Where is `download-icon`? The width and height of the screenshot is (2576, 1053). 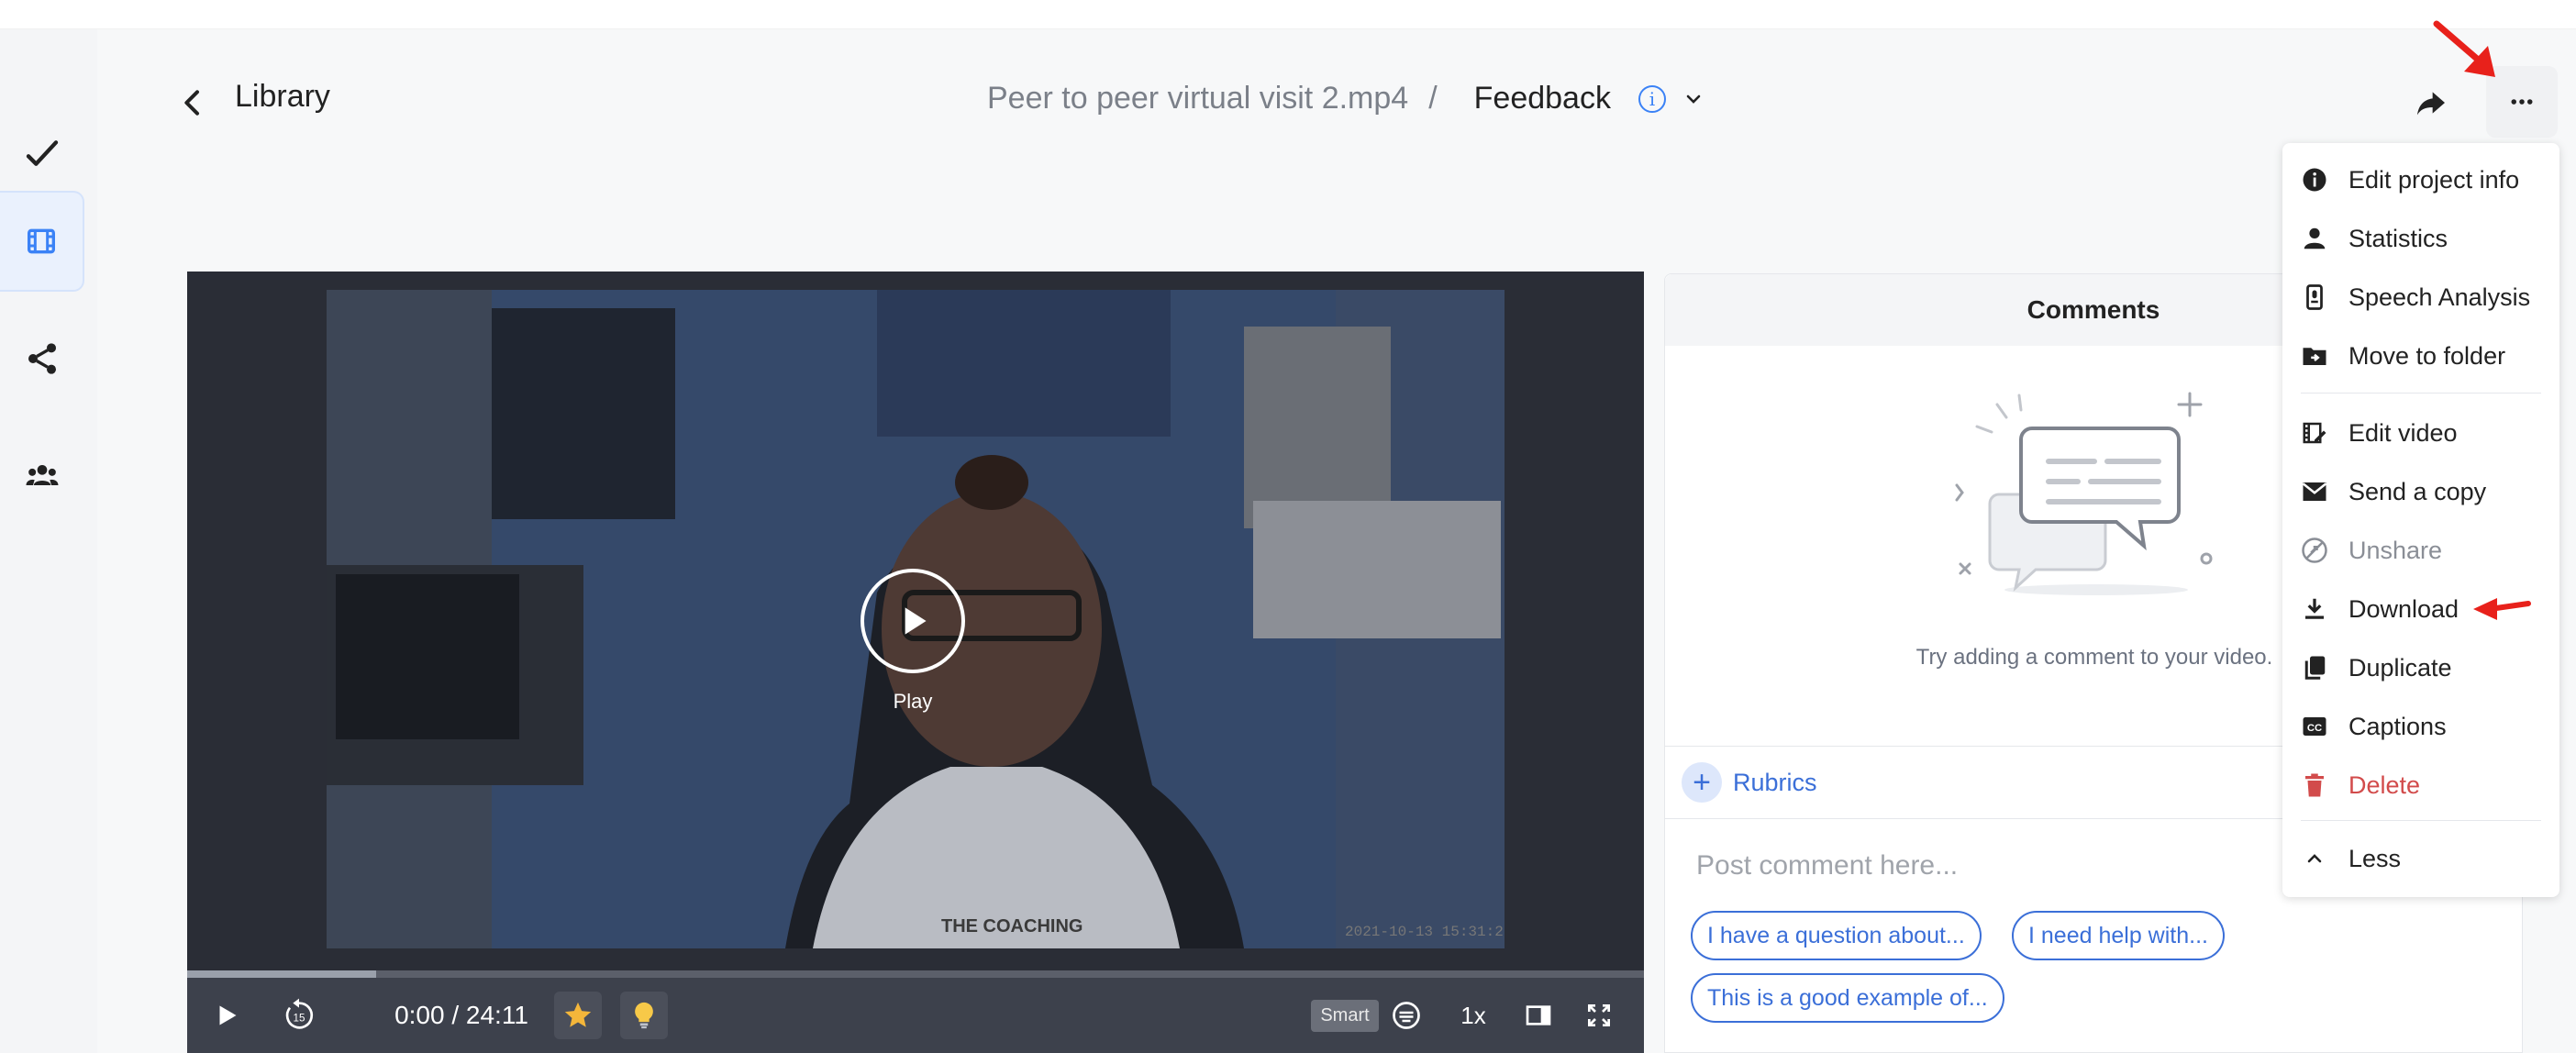 download-icon is located at coordinates (2314, 608).